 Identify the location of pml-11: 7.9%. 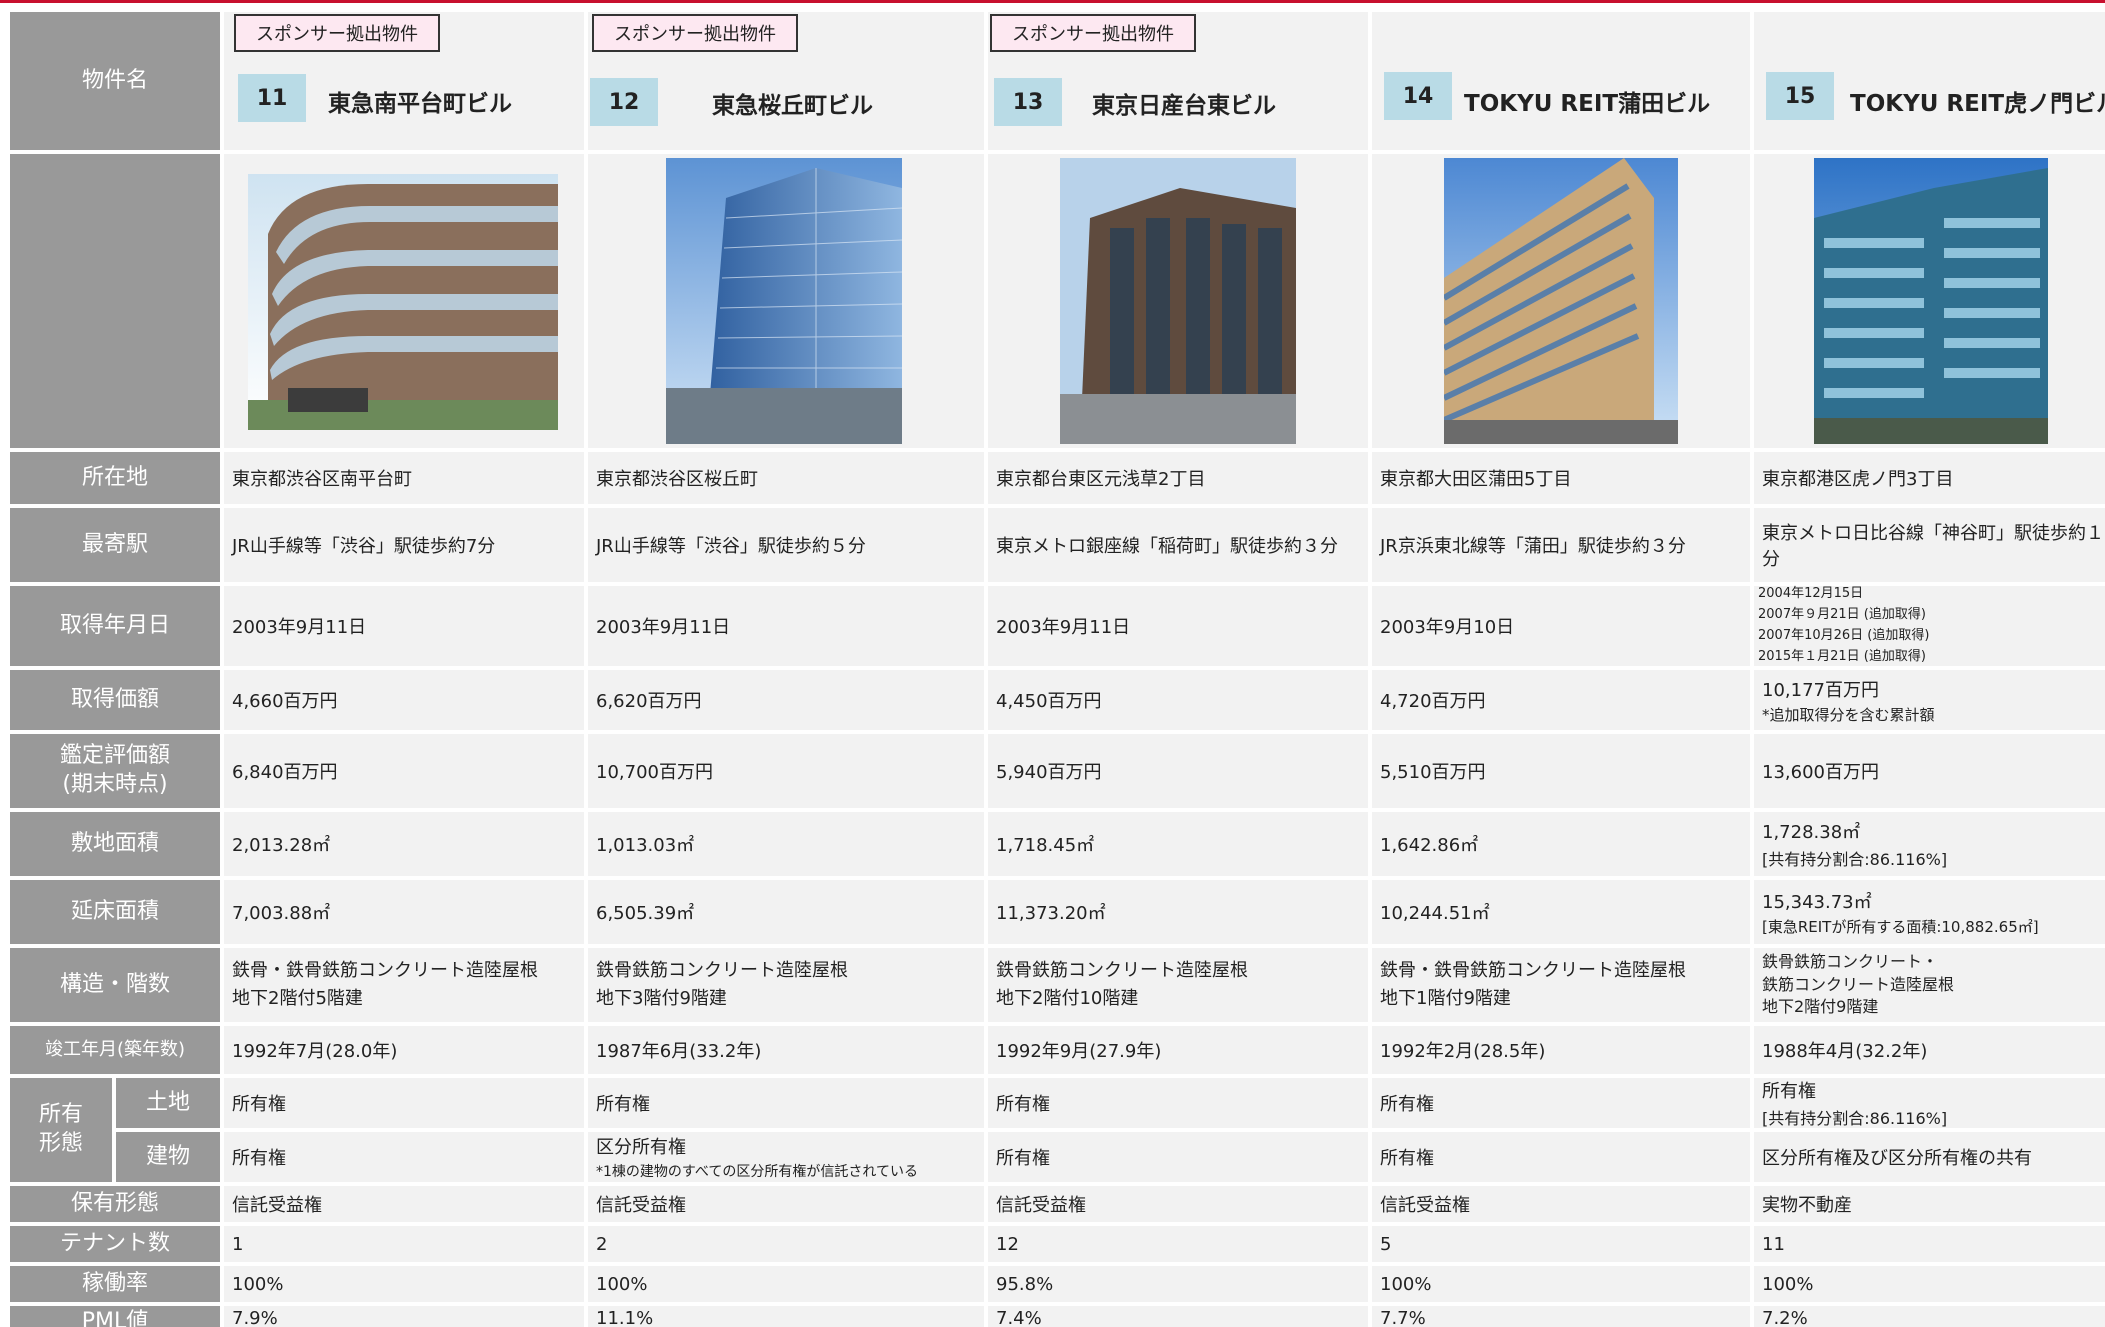
(404, 1316).